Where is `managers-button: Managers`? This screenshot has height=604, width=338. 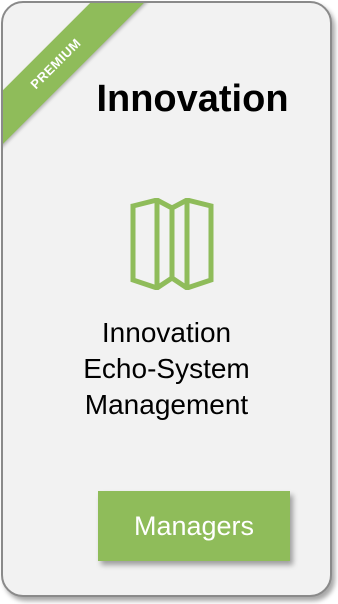
managers-button: Managers is located at coordinates (194, 526).